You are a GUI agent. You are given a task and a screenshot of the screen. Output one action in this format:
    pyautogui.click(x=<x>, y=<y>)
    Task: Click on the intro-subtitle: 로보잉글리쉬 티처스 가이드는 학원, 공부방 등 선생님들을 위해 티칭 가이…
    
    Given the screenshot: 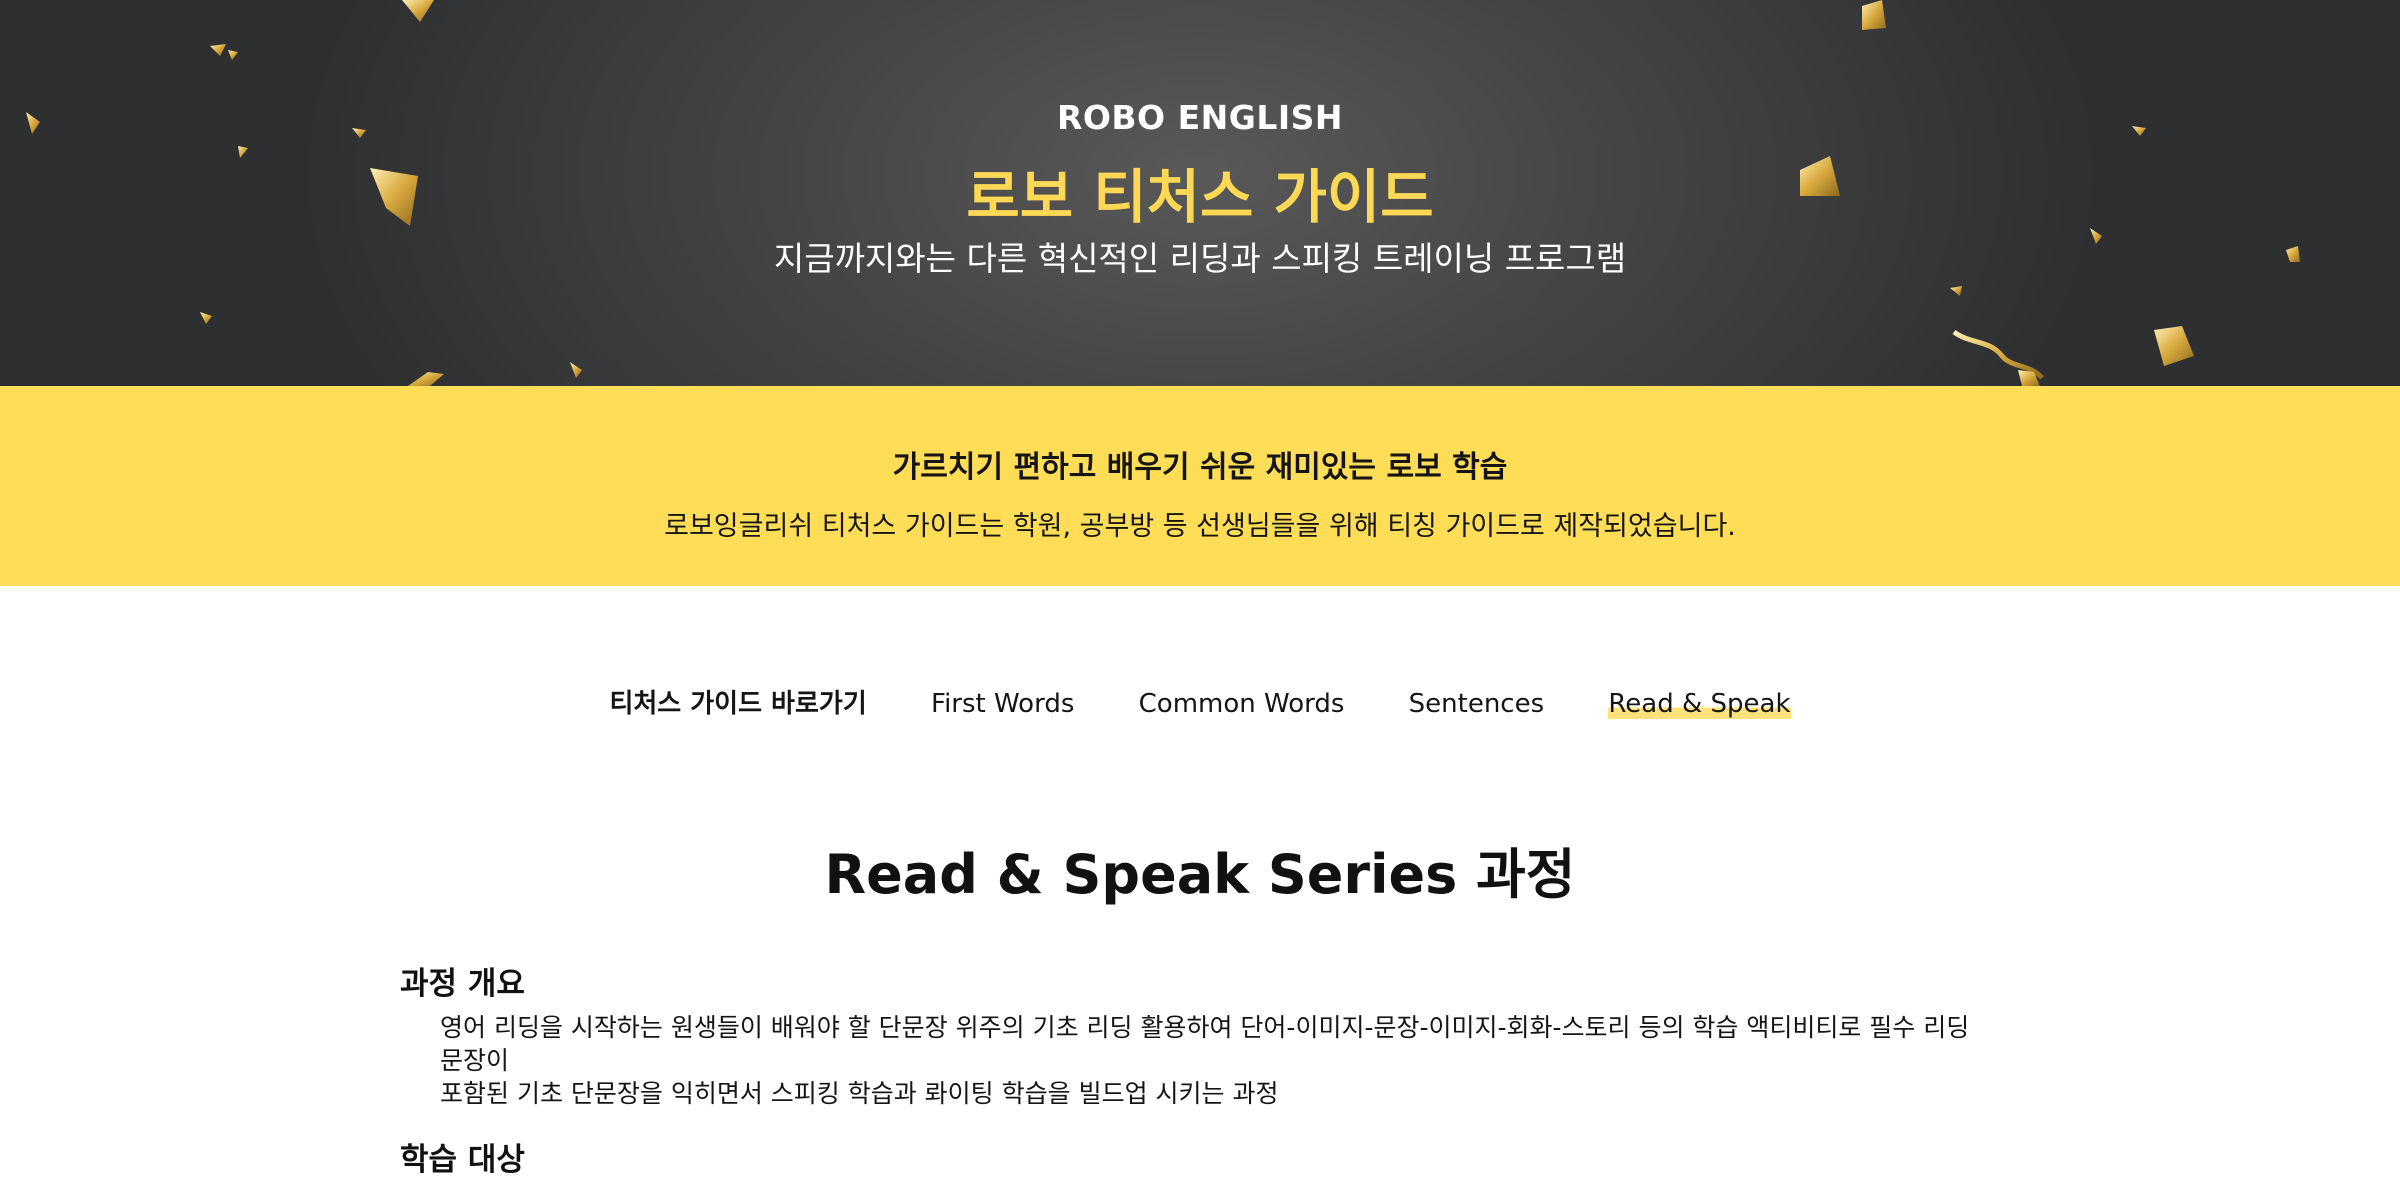 What is the action you would take?
    pyautogui.click(x=1200, y=526)
    